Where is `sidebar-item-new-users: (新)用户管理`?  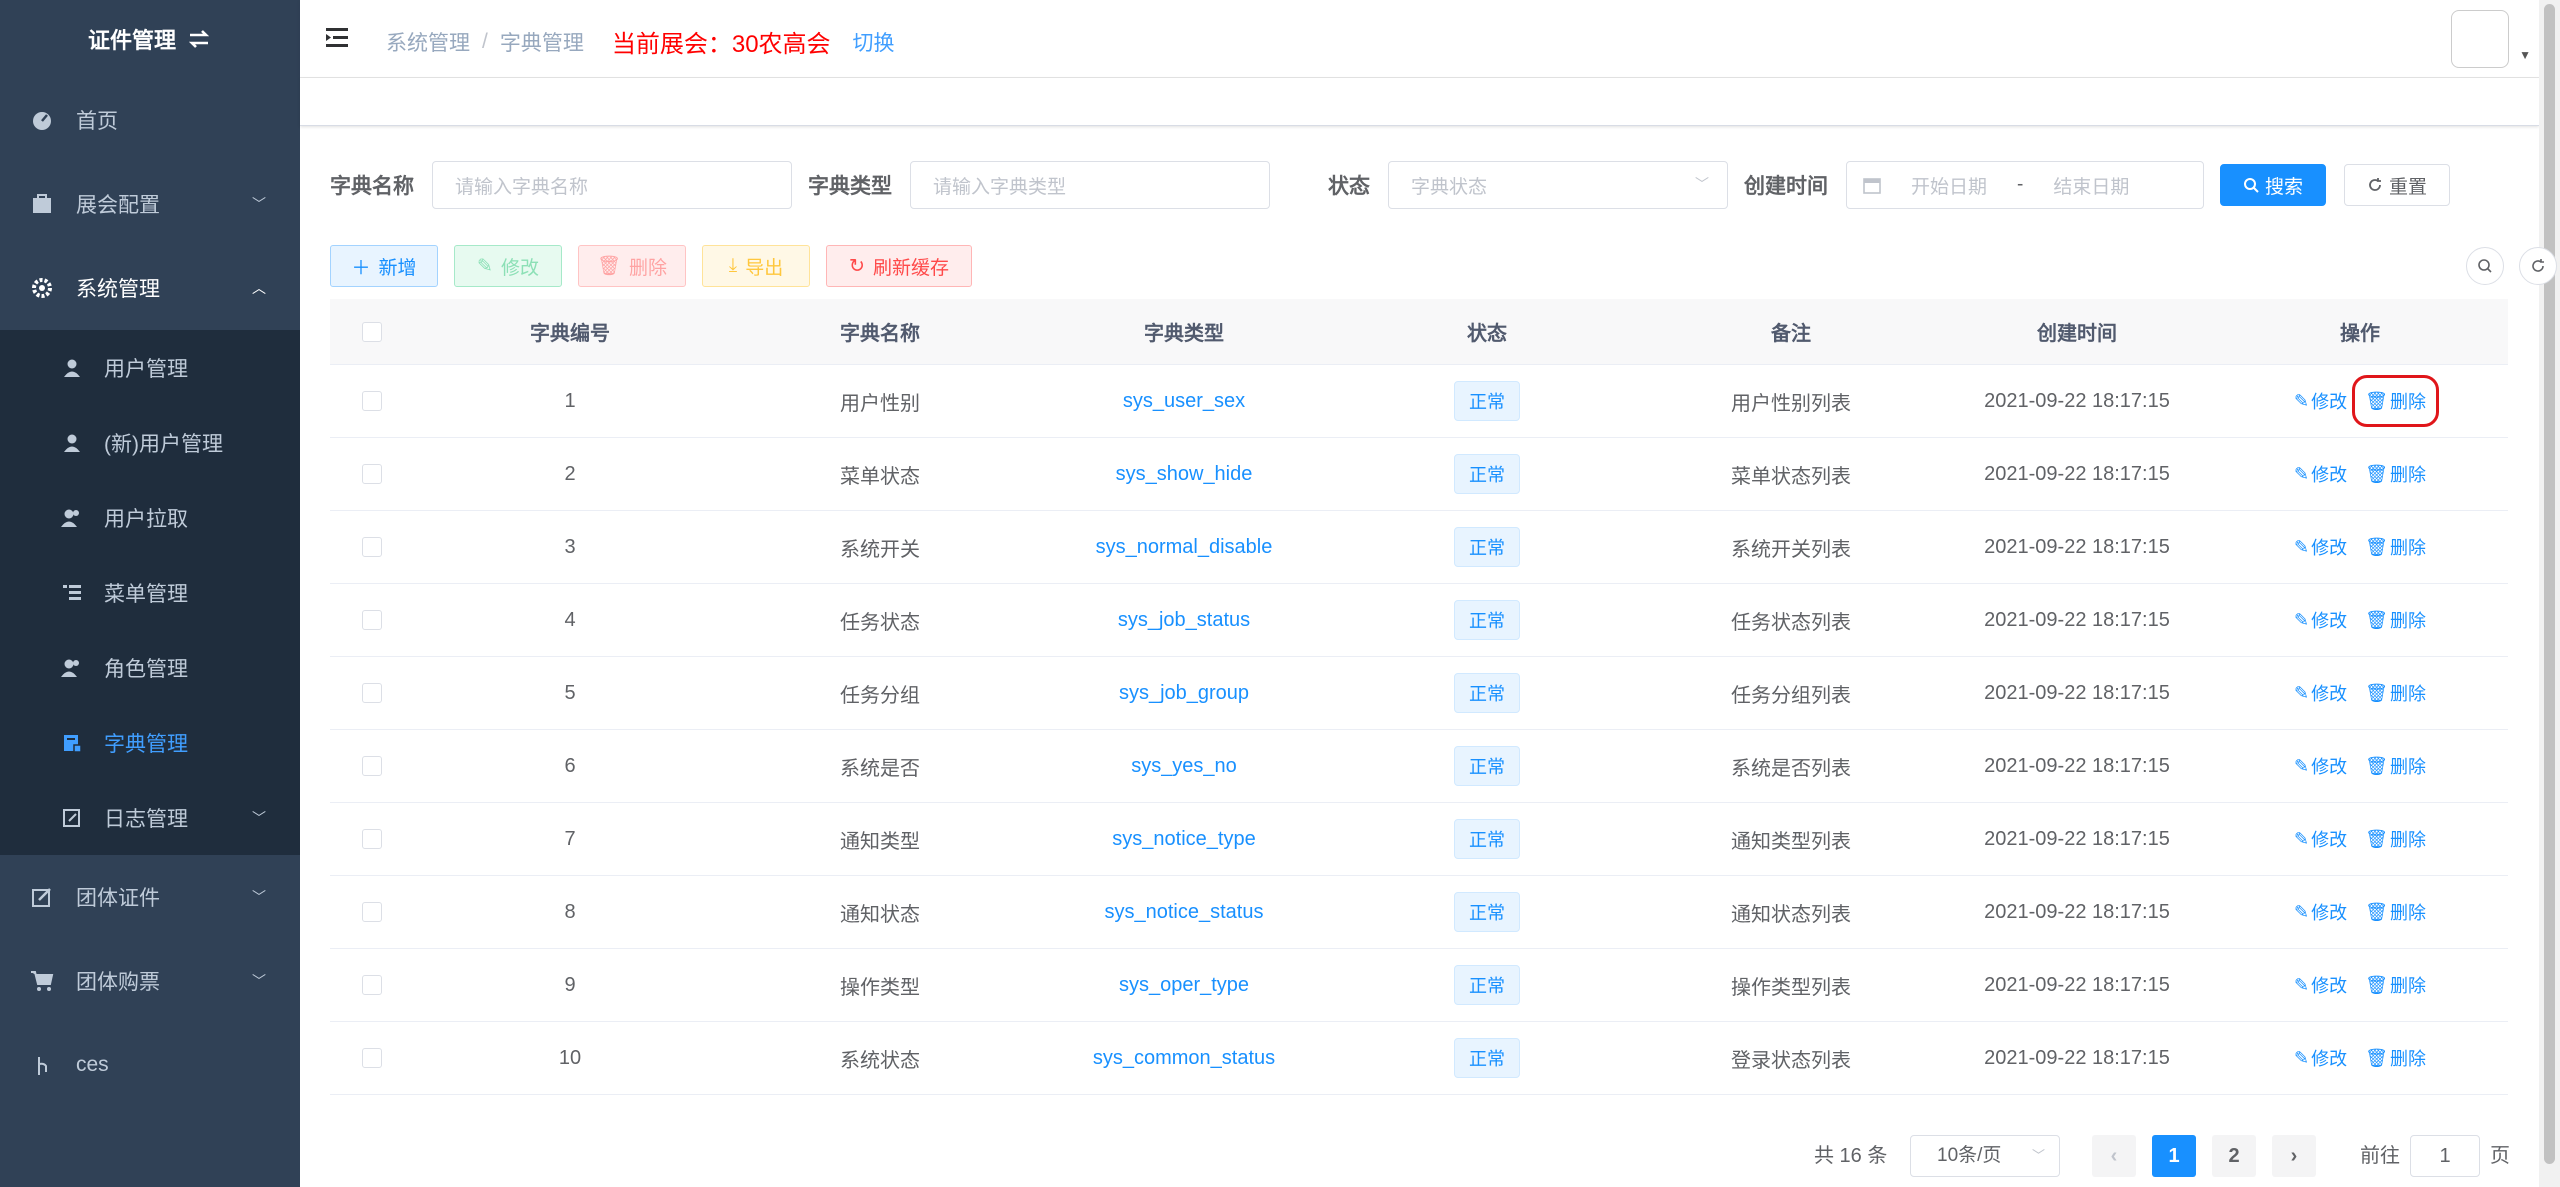
sidebar-item-new-users: (新)用户管理 is located at coordinates (150, 442).